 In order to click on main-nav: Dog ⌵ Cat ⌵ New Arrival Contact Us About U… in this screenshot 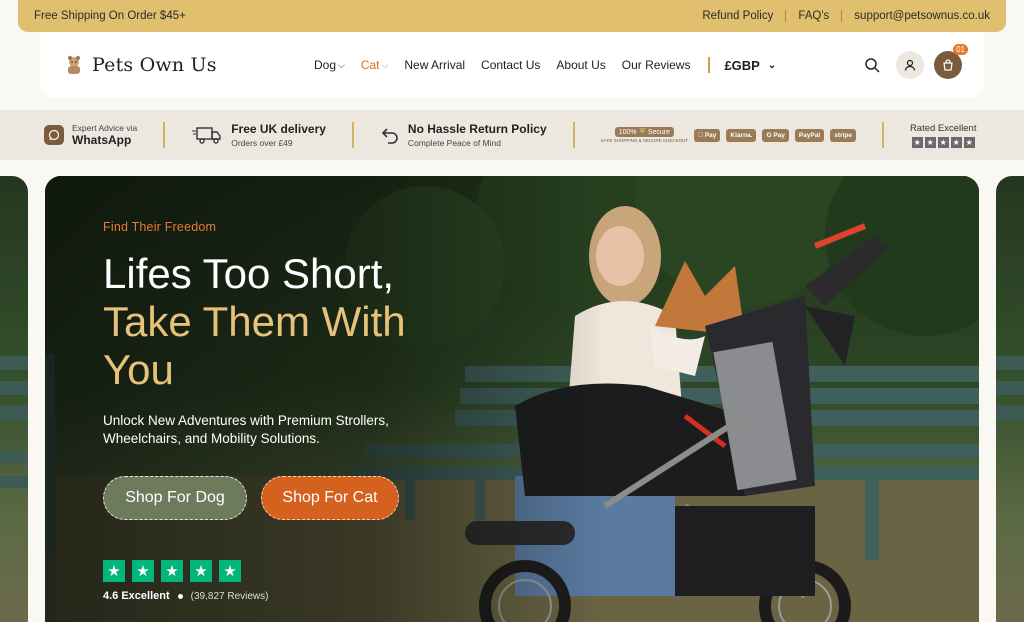, I will do `click(541, 65)`.